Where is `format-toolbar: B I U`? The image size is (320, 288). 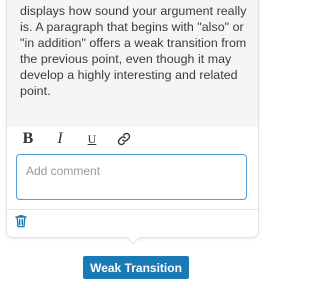
format-toolbar: B I U is located at coordinates (82, 139).